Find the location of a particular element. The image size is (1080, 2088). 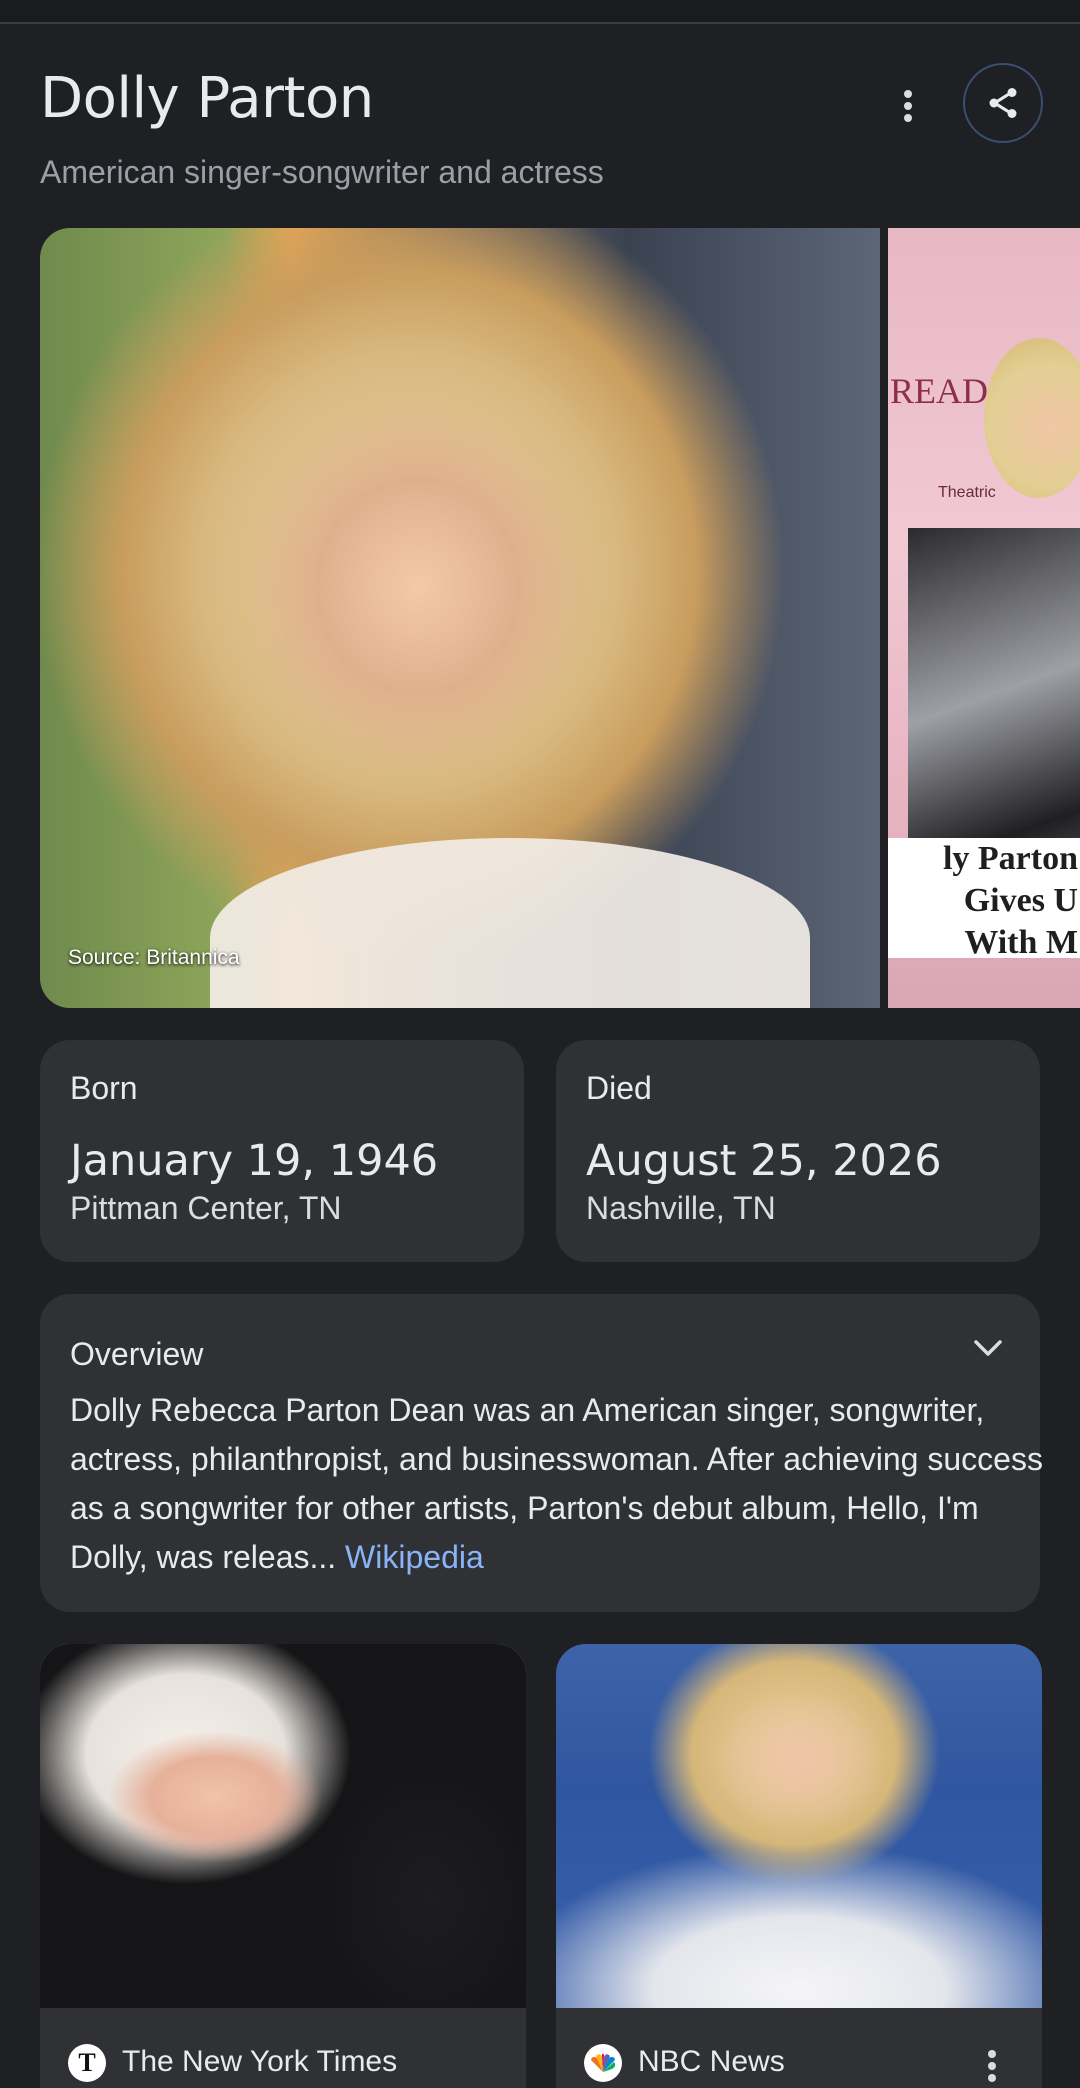

secondary-image: READS Theatric ly Parton Gives U With M is located at coordinates (984, 618).